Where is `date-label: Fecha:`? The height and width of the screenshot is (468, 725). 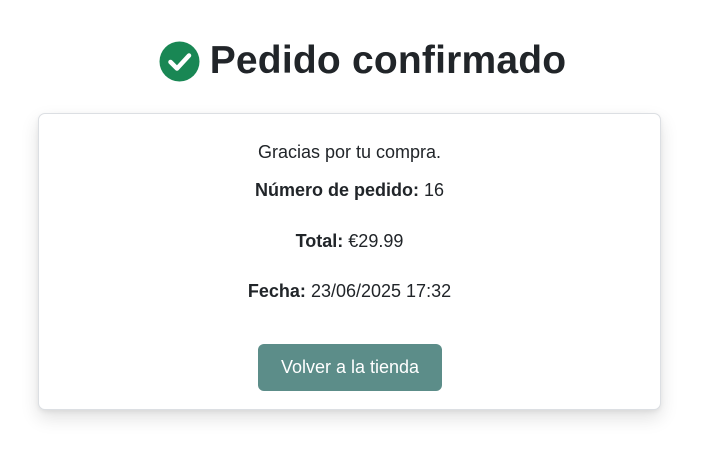
date-label: Fecha: is located at coordinates (276, 291).